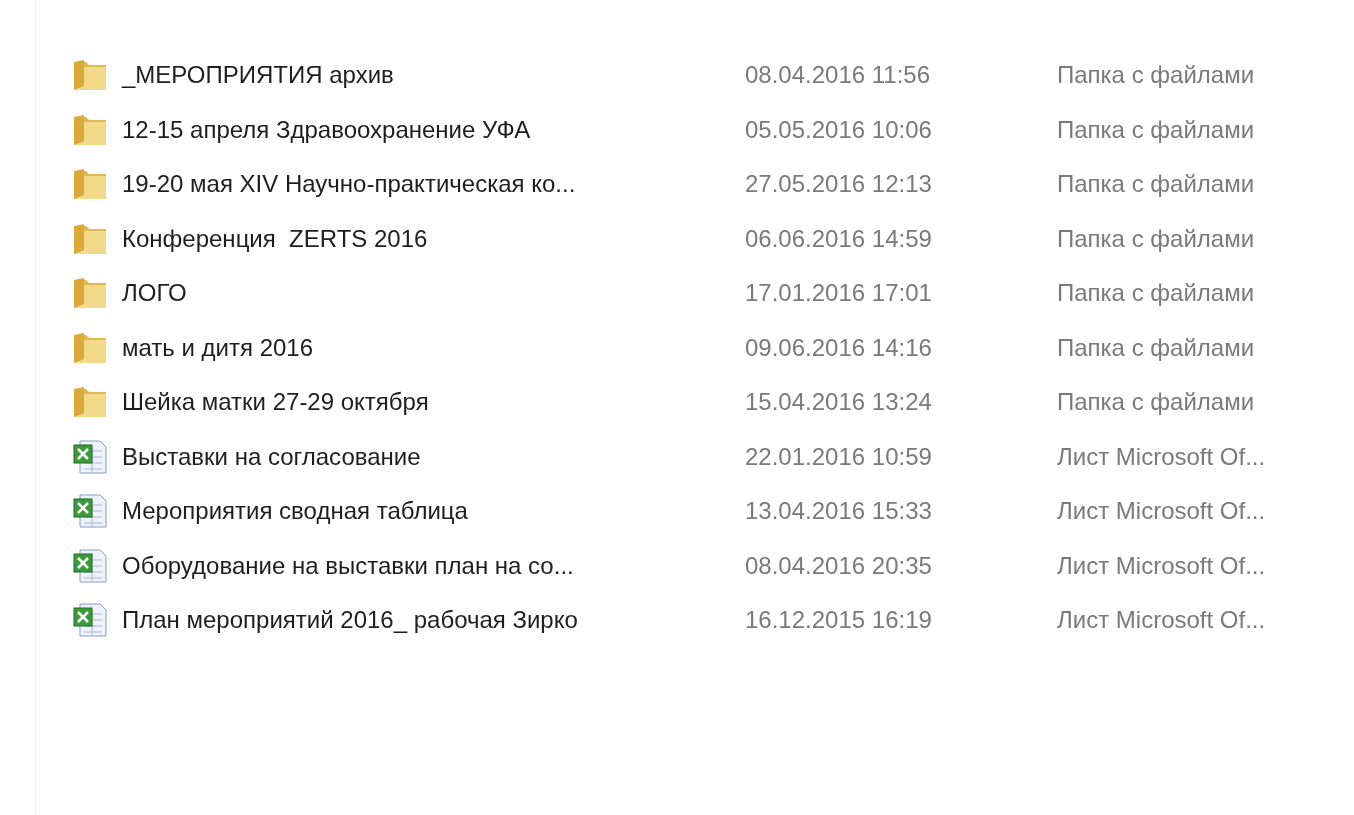 Image resolution: width=1354 pixels, height=815 pixels. What do you see at coordinates (839, 565) in the screenshot?
I see `date-modified: 08.04.2016 20:35` at bounding box center [839, 565].